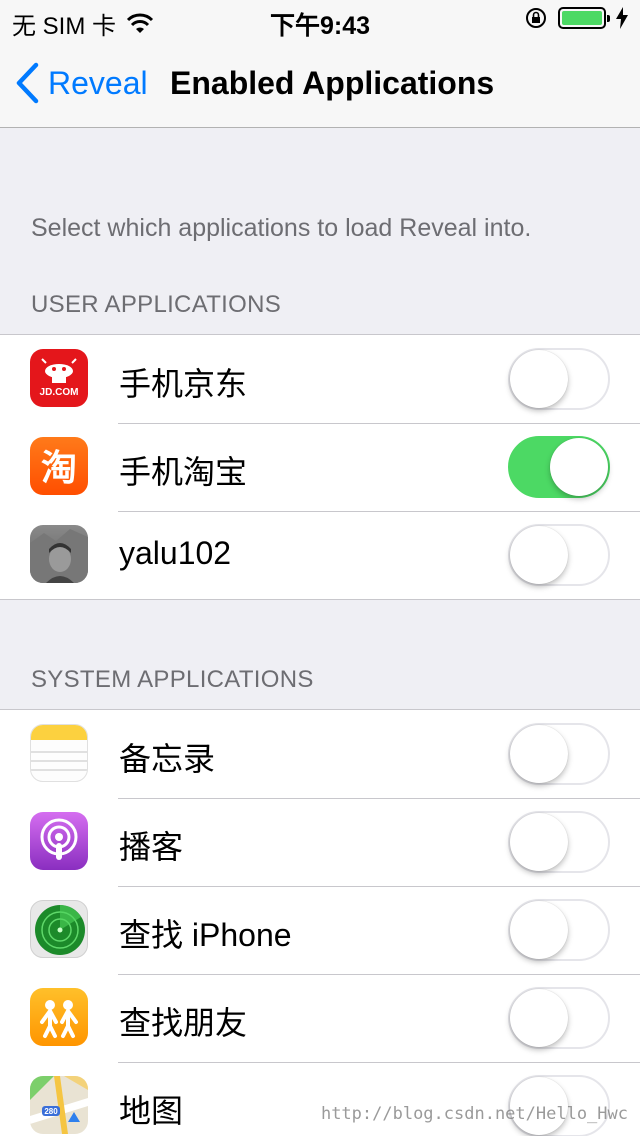  What do you see at coordinates (584, 18) in the screenshot?
I see `battery-icon` at bounding box center [584, 18].